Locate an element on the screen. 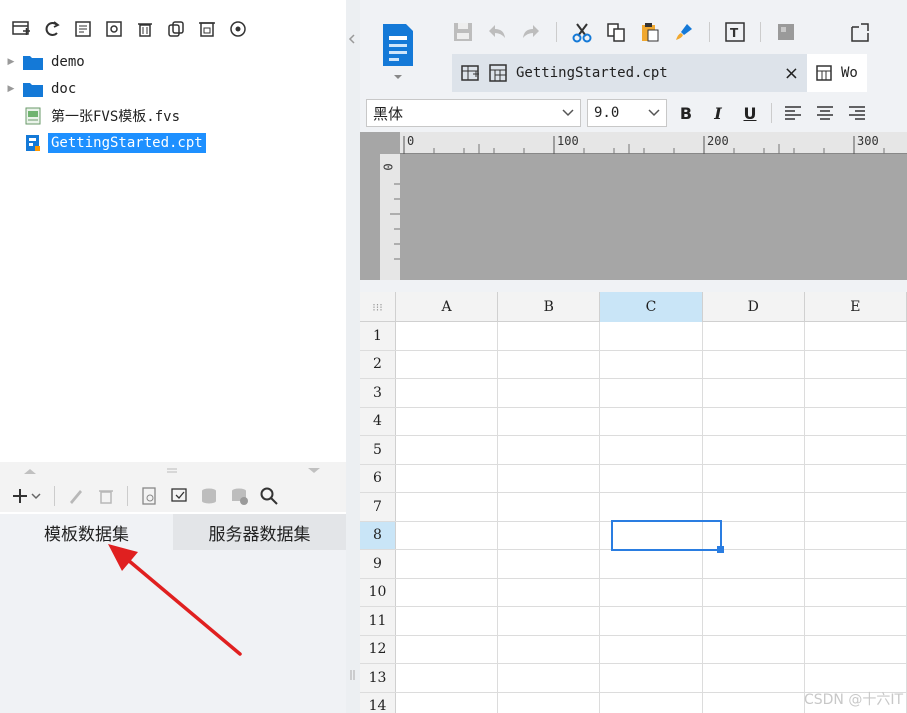  open-file-icon is located at coordinates (83, 29).